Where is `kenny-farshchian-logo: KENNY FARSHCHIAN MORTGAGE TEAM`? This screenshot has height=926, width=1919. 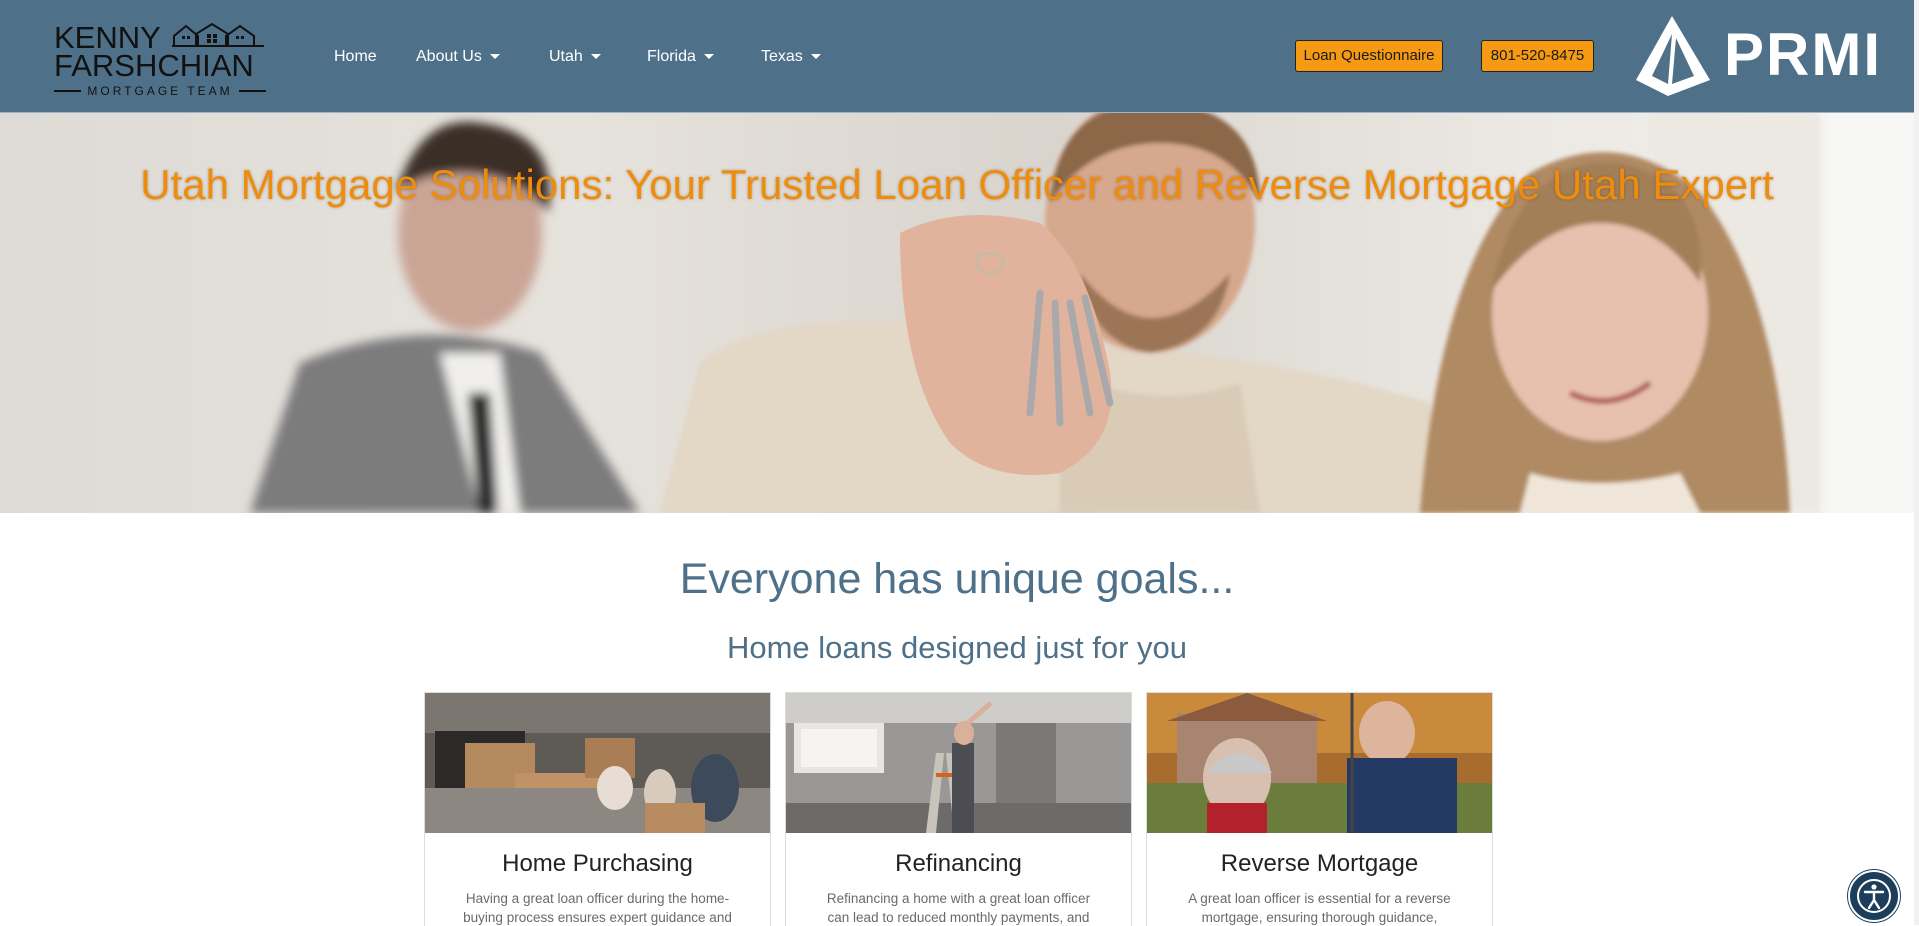 kenny-farshchian-logo: KENNY FARSHCHIAN MORTGAGE TEAM is located at coordinates (160, 61).